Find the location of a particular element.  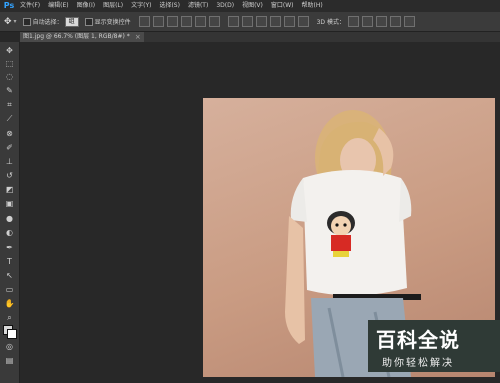

auto-select-dropdown: 组 is located at coordinates (71, 21).